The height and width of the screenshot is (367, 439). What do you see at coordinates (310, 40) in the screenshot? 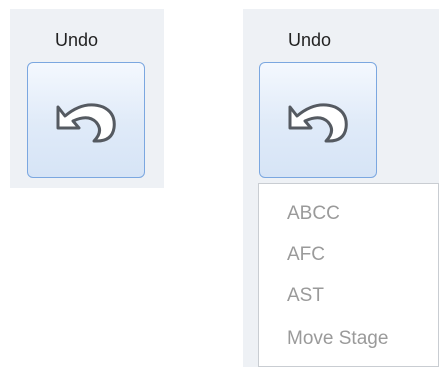
I see `undo-title-right: Undo` at bounding box center [310, 40].